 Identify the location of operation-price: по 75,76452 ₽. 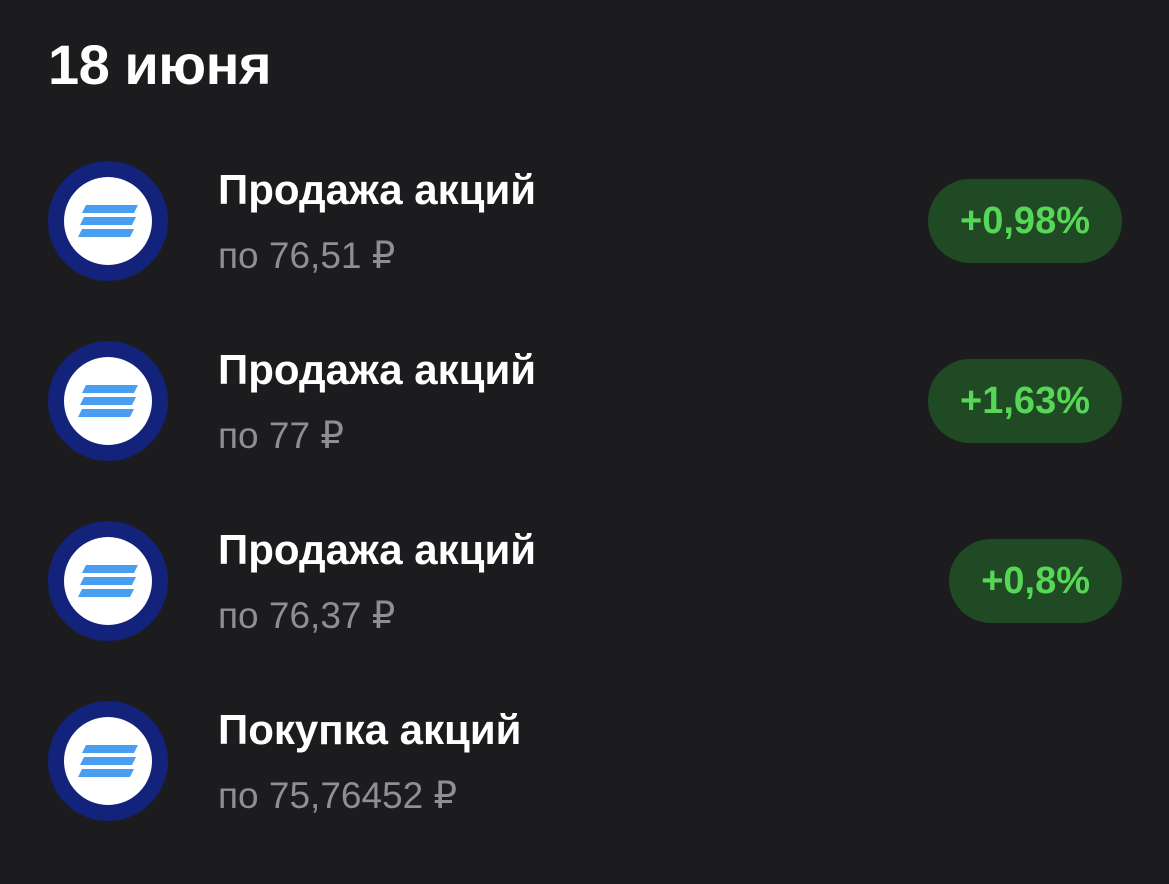
(338, 795).